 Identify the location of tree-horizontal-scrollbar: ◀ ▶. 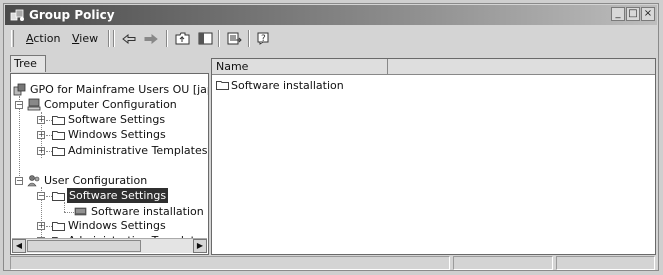
(109, 245).